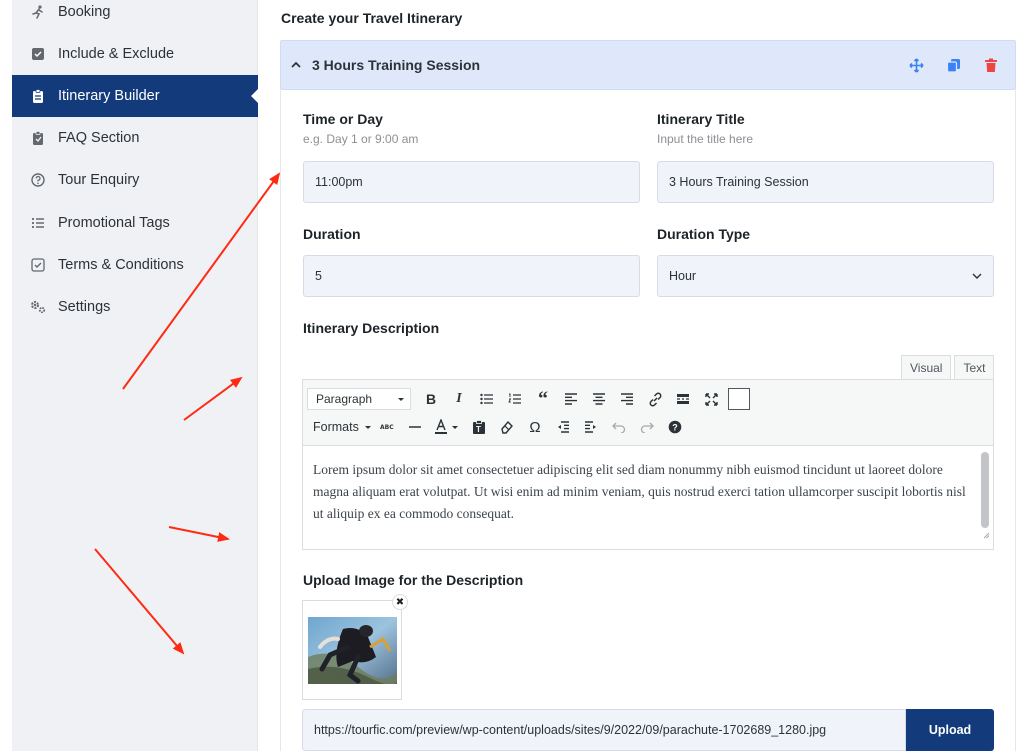 This screenshot has height=751, width=1024. Describe the element at coordinates (339, 182) in the screenshot. I see `time-or-day-value: 11:00pm` at that location.